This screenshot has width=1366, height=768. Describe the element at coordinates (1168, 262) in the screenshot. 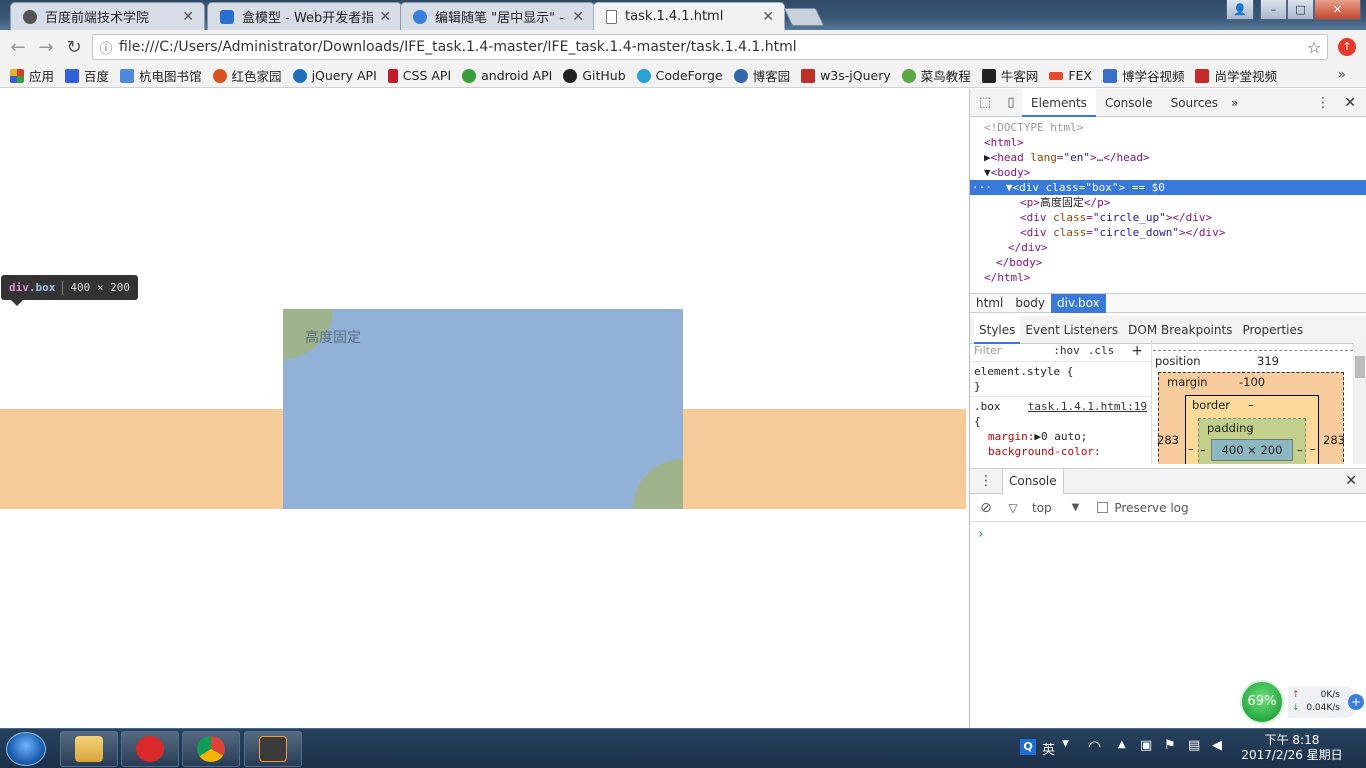

I see `dom-body-close: </body>` at that location.